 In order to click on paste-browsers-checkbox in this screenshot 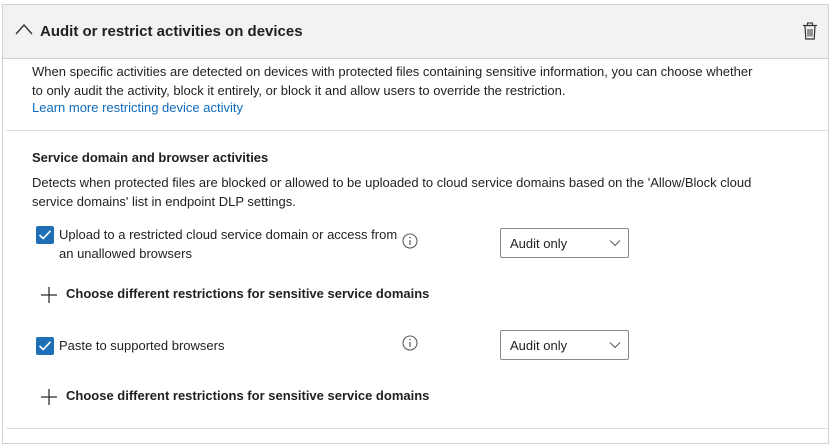, I will do `click(45, 346)`.